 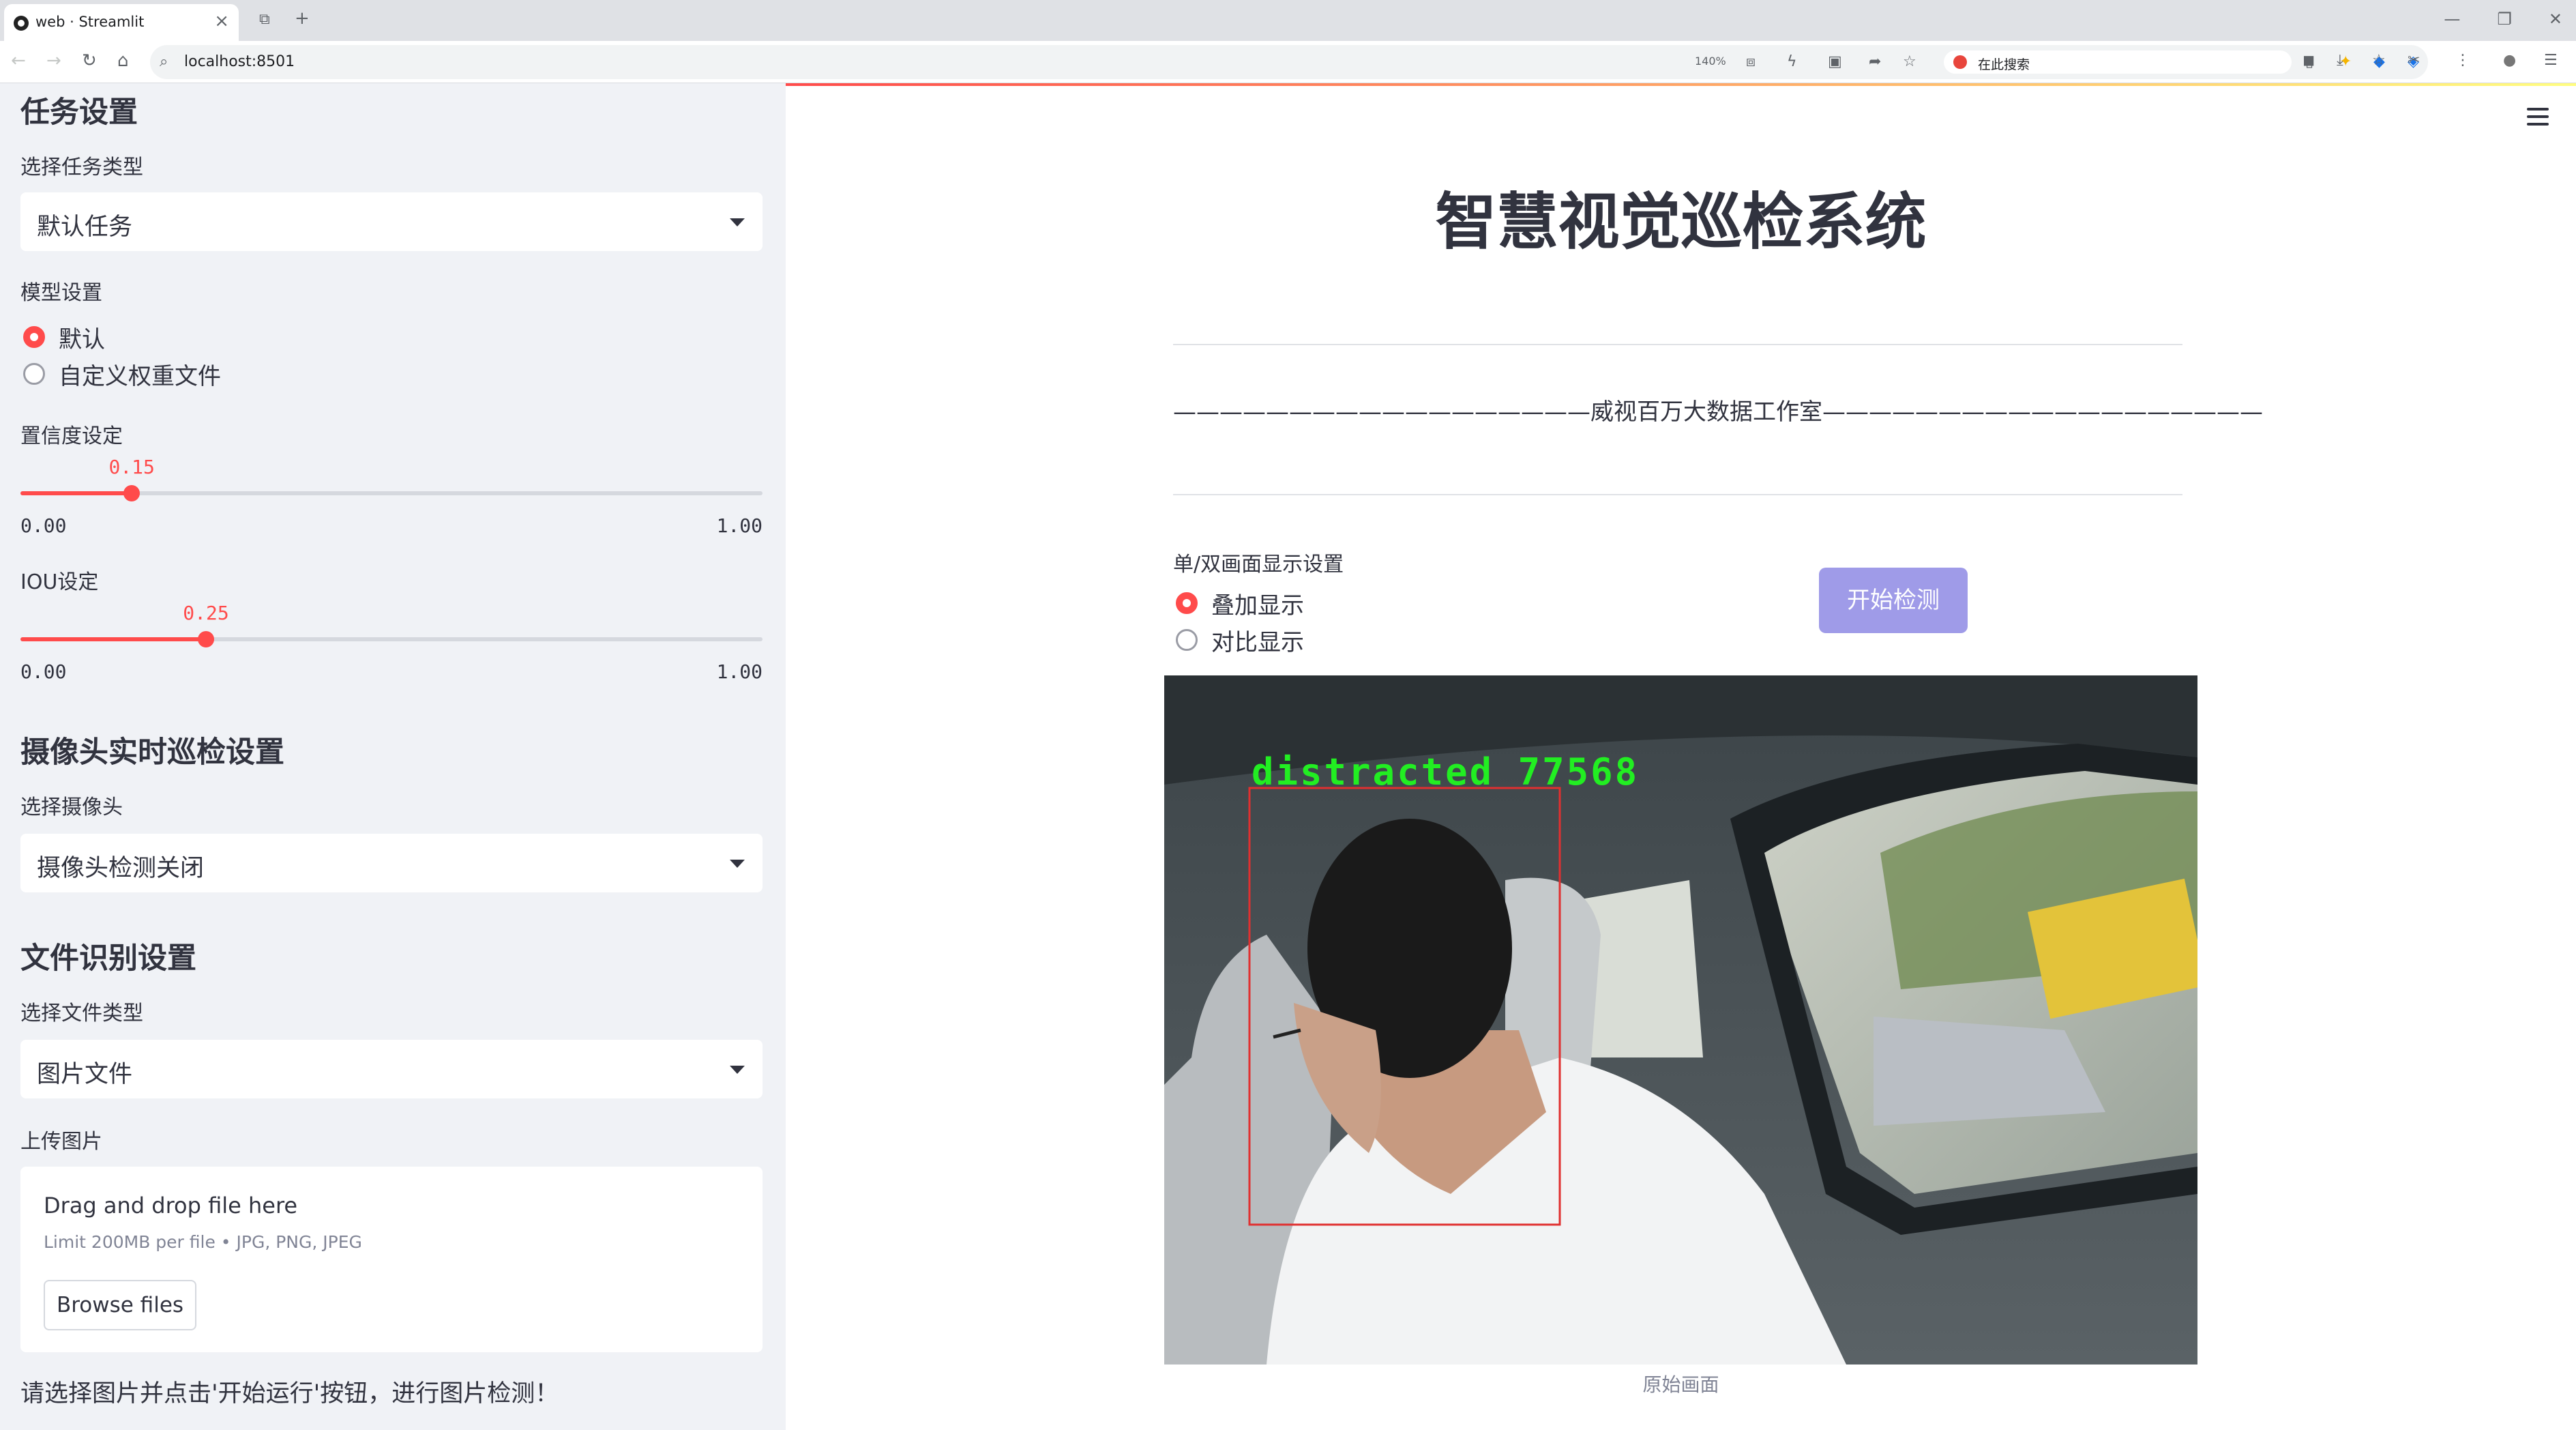 I want to click on streamlit-favicon-icon, so click(x=21, y=24).